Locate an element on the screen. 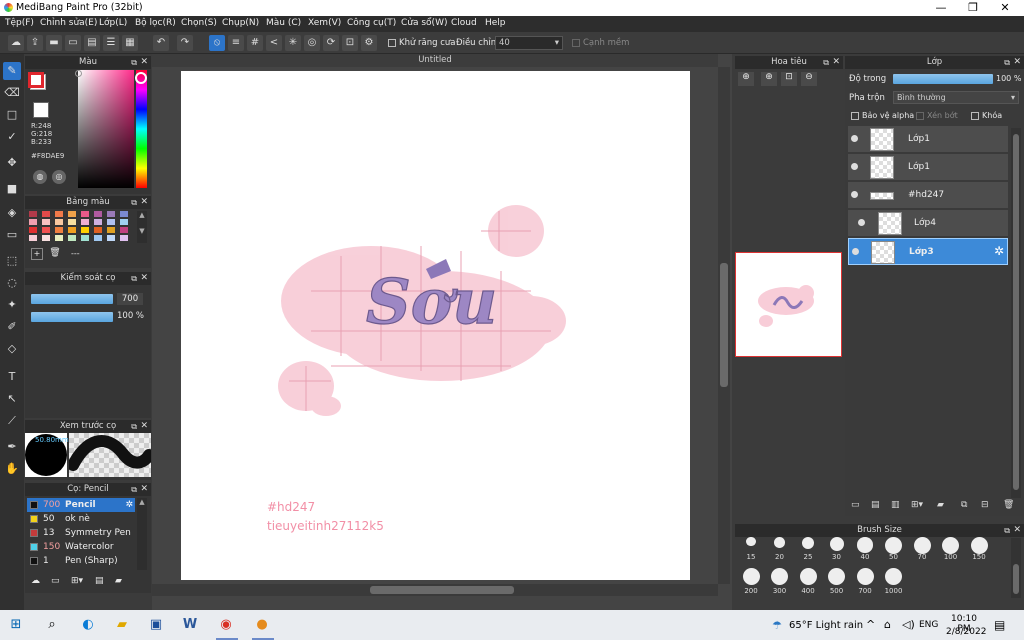 The width and height of the screenshot is (1024, 640). gradient-tool-icon: ▭ is located at coordinates (12, 235).